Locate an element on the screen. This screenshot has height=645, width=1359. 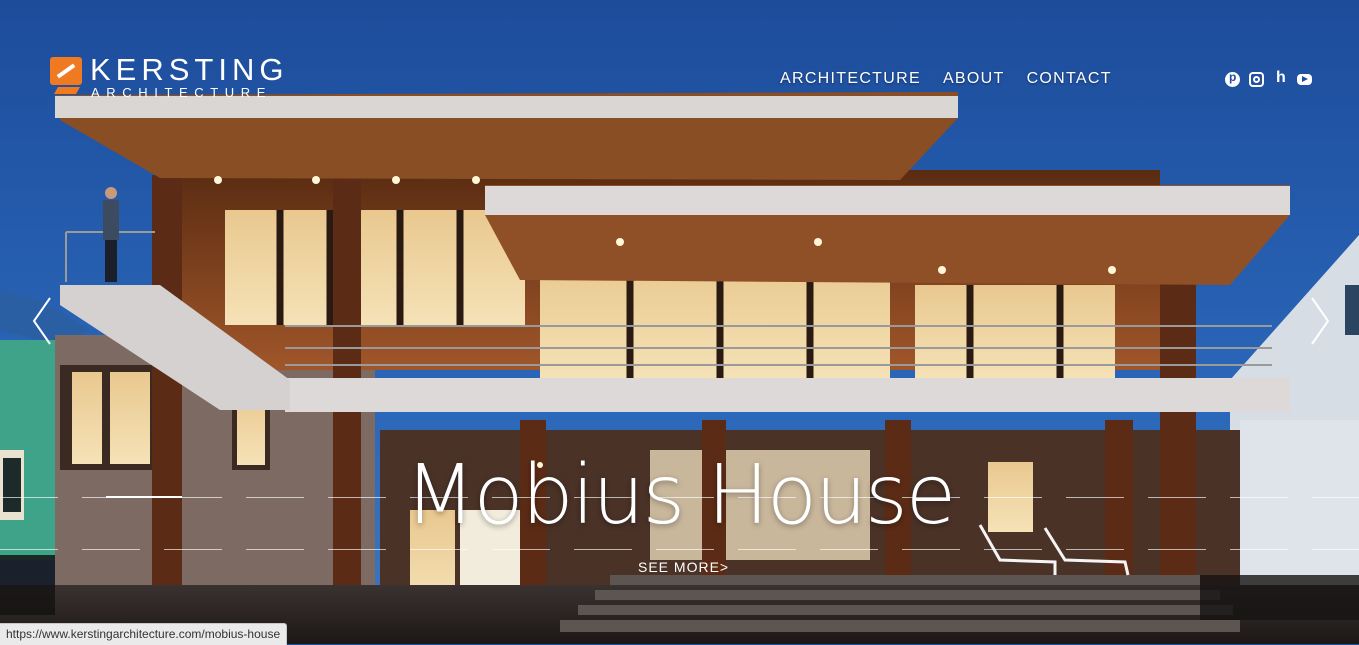
main-nav: ARCHITECTURE ABOUT CONTACT is located at coordinates (946, 79).